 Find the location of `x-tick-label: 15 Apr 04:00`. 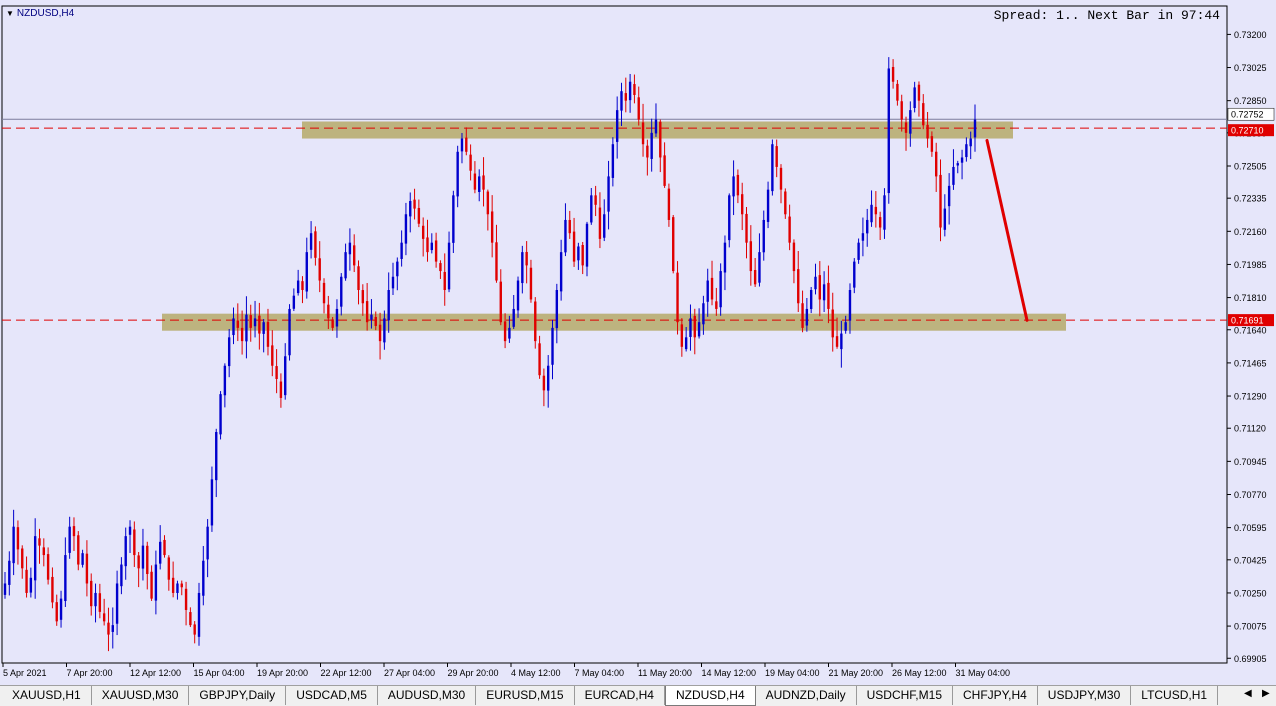

x-tick-label: 15 Apr 04:00 is located at coordinates (219, 673).